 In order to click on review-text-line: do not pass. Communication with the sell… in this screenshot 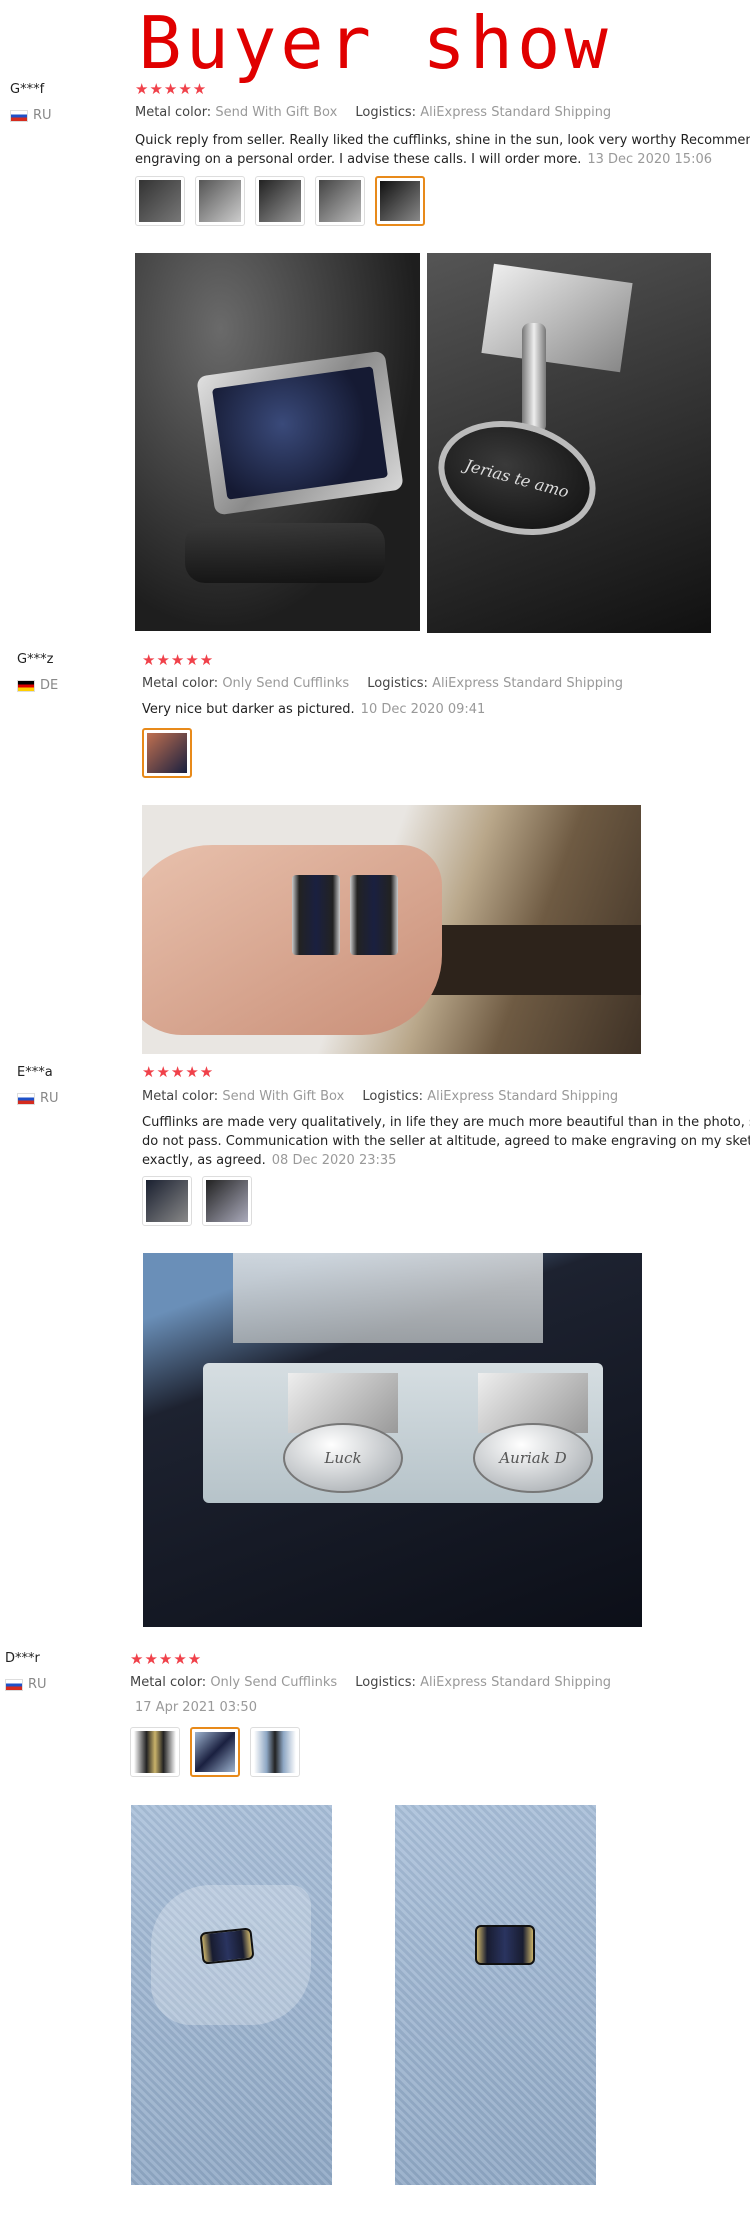, I will do `click(446, 1141)`.